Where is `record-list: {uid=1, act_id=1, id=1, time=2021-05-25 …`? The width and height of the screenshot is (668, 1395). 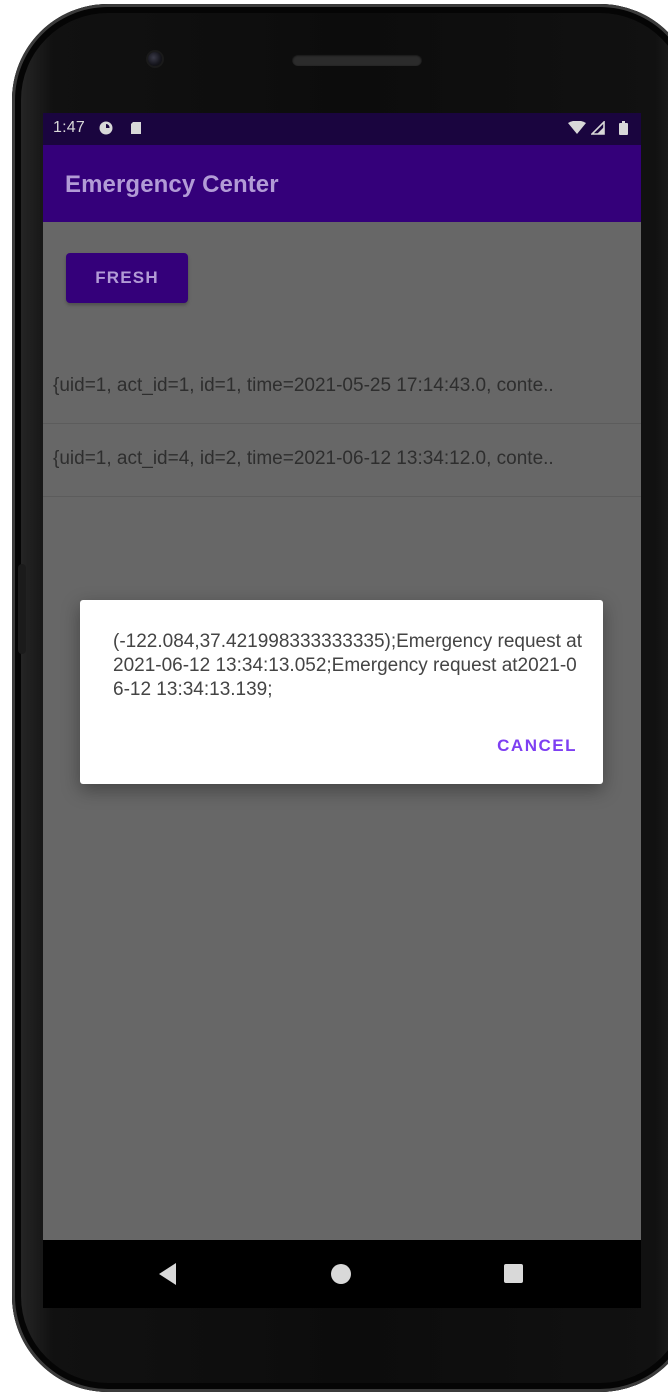 record-list: {uid=1, act_id=1, id=1, time=2021-05-25 … is located at coordinates (342, 424).